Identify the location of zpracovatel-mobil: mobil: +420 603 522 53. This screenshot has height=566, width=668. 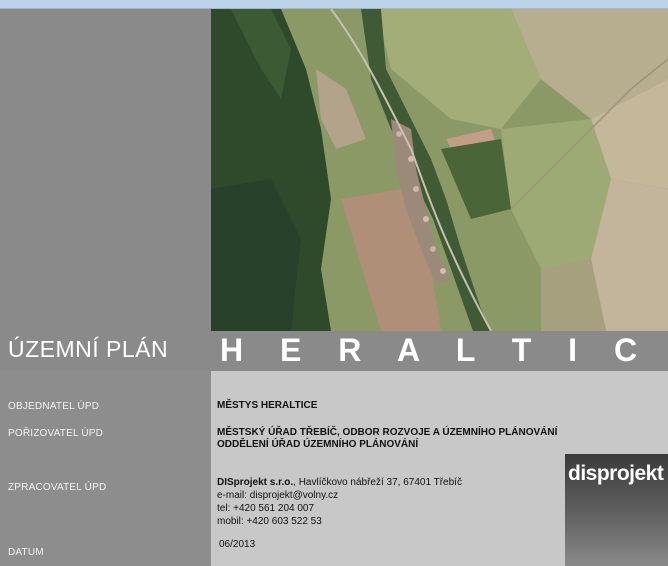
(269, 521).